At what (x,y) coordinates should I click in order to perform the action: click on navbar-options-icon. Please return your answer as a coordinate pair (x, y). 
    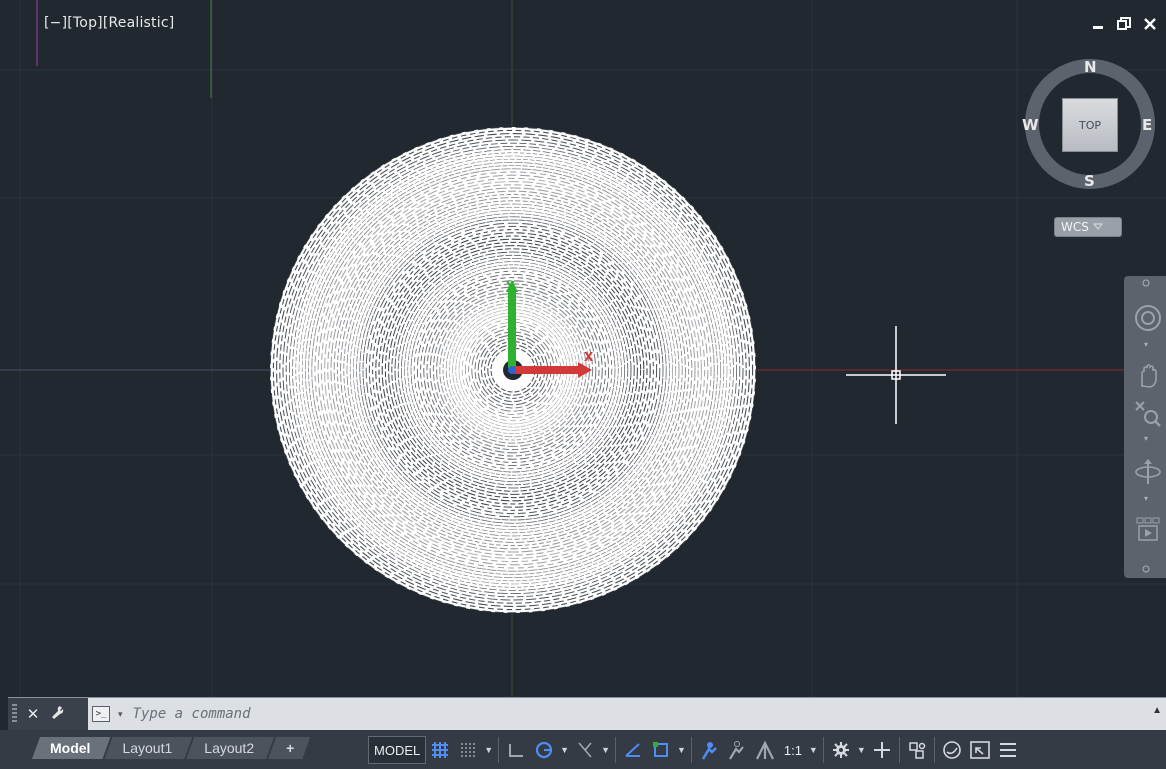
    Looking at the image, I should click on (1146, 569).